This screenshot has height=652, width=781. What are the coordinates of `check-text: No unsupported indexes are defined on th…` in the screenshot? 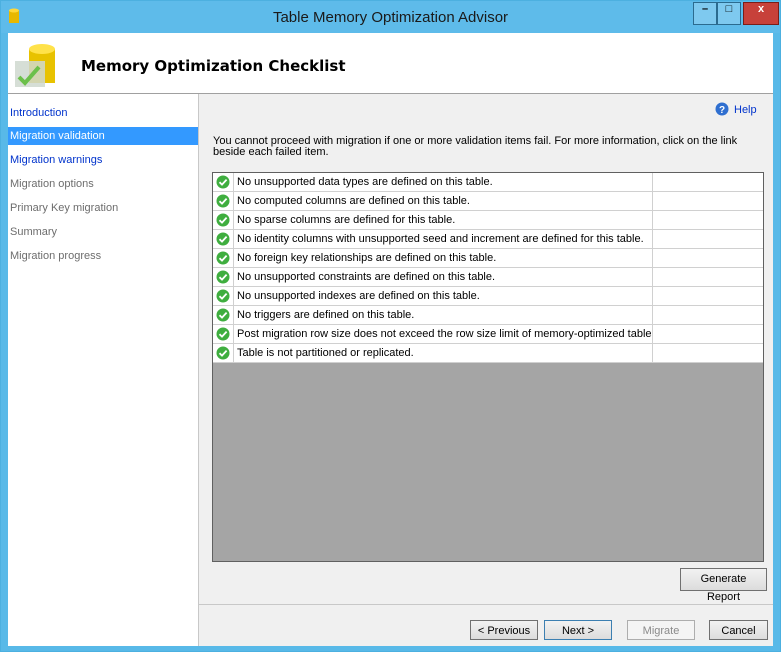 It's located at (442, 296).